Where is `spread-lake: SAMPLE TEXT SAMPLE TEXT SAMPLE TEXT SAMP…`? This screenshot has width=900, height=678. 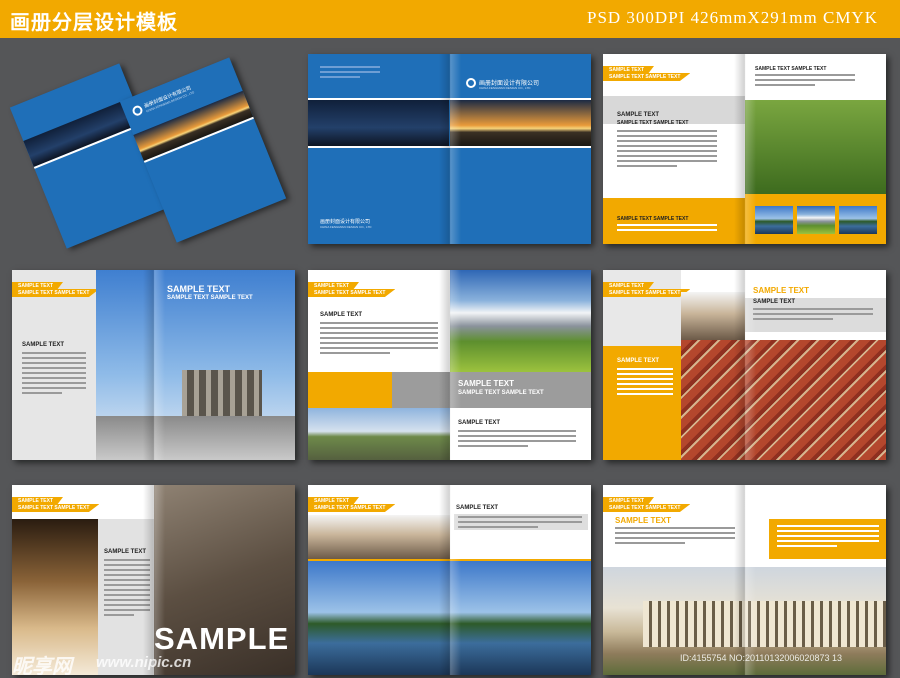 spread-lake: SAMPLE TEXT SAMPLE TEXT SAMPLE TEXT SAMP… is located at coordinates (449, 580).